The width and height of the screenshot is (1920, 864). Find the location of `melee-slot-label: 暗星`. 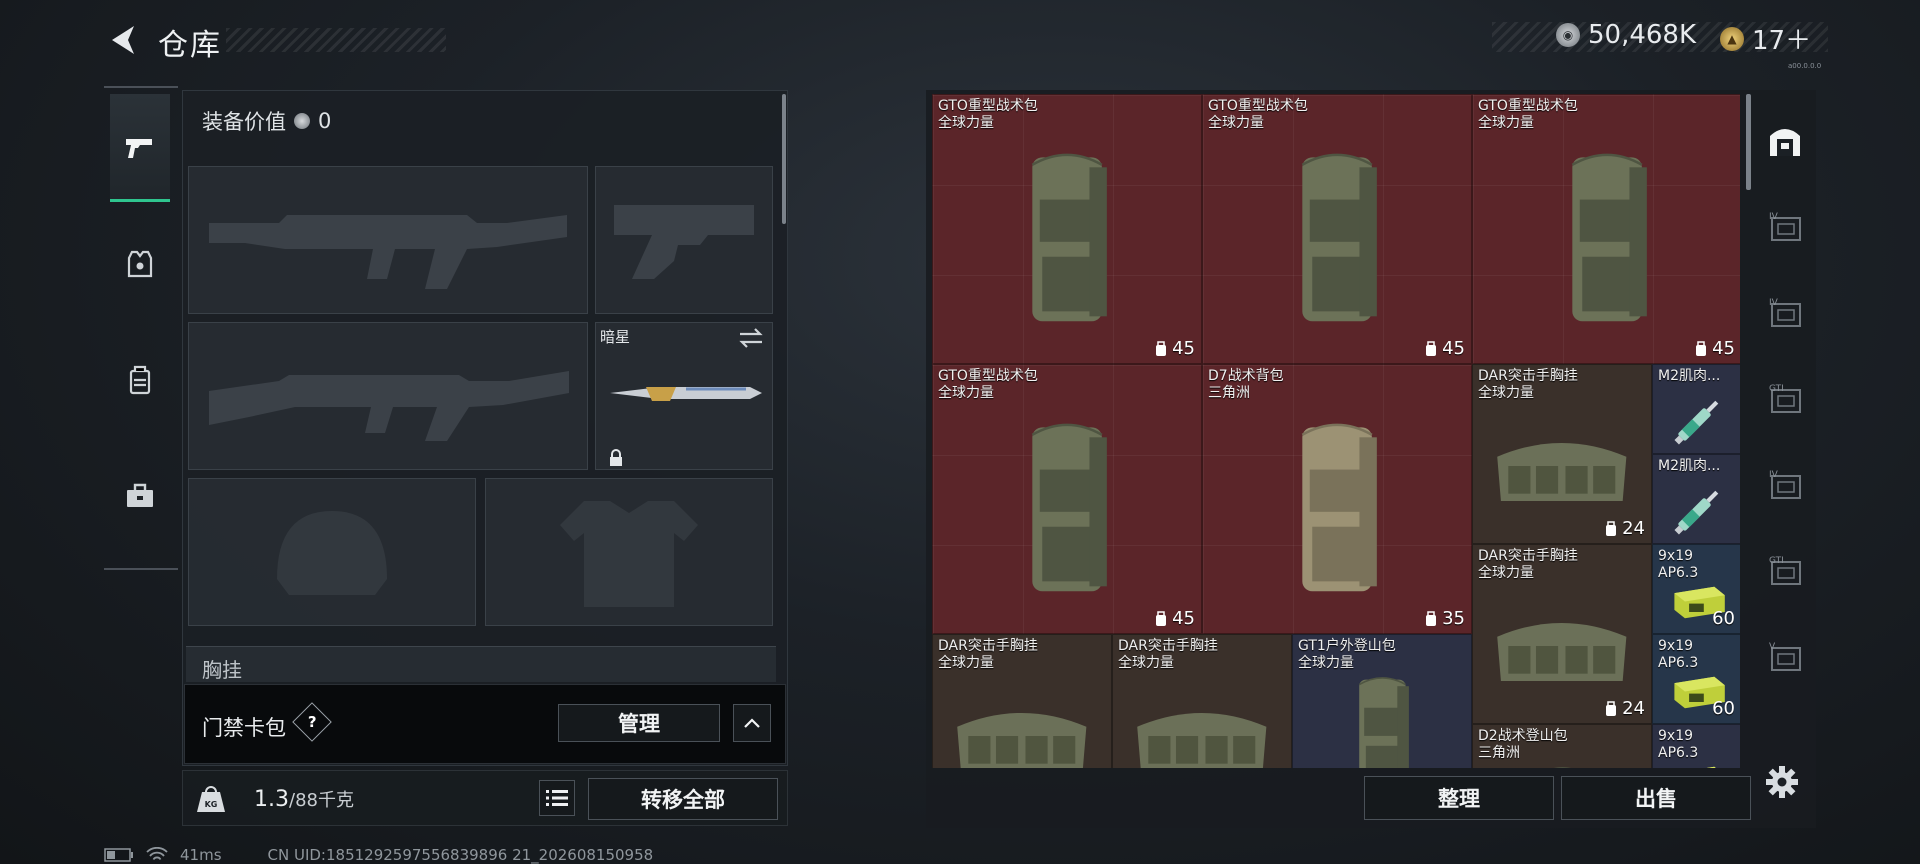

melee-slot-label: 暗星 is located at coordinates (615, 337).